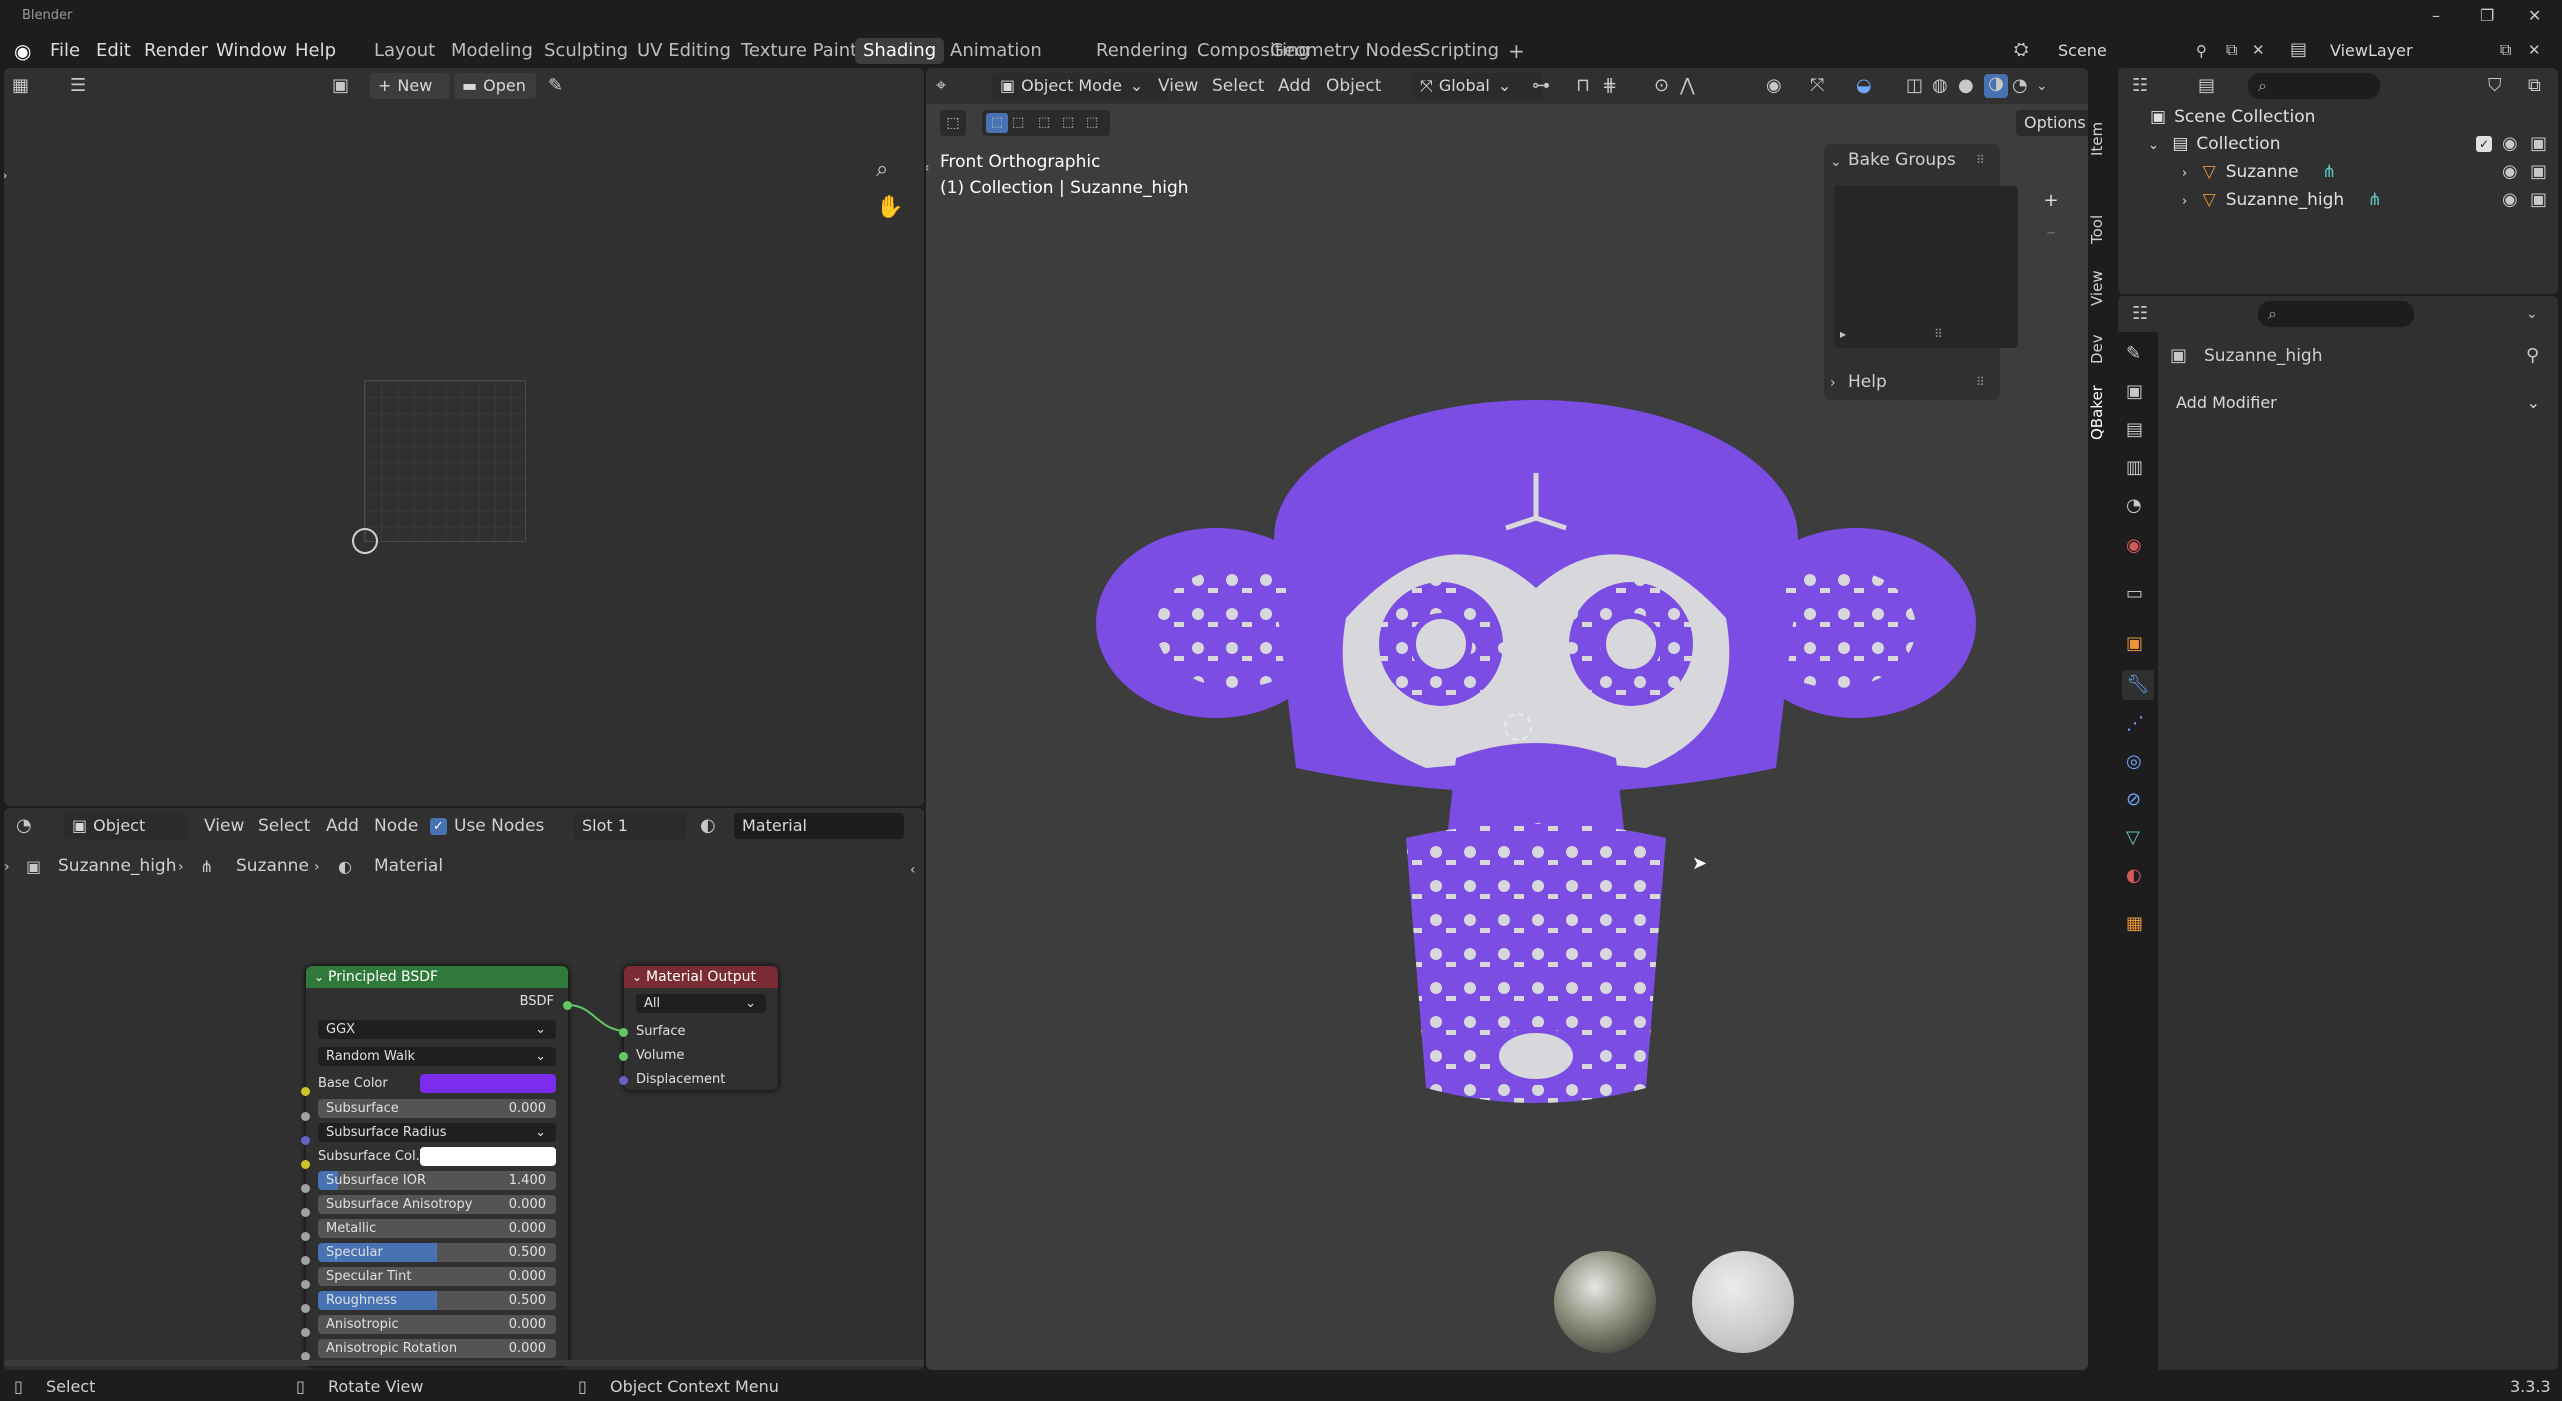 This screenshot has width=2562, height=1401. Describe the element at coordinates (708, 826) in the screenshot. I see `material-browse-icon: ◐` at that location.